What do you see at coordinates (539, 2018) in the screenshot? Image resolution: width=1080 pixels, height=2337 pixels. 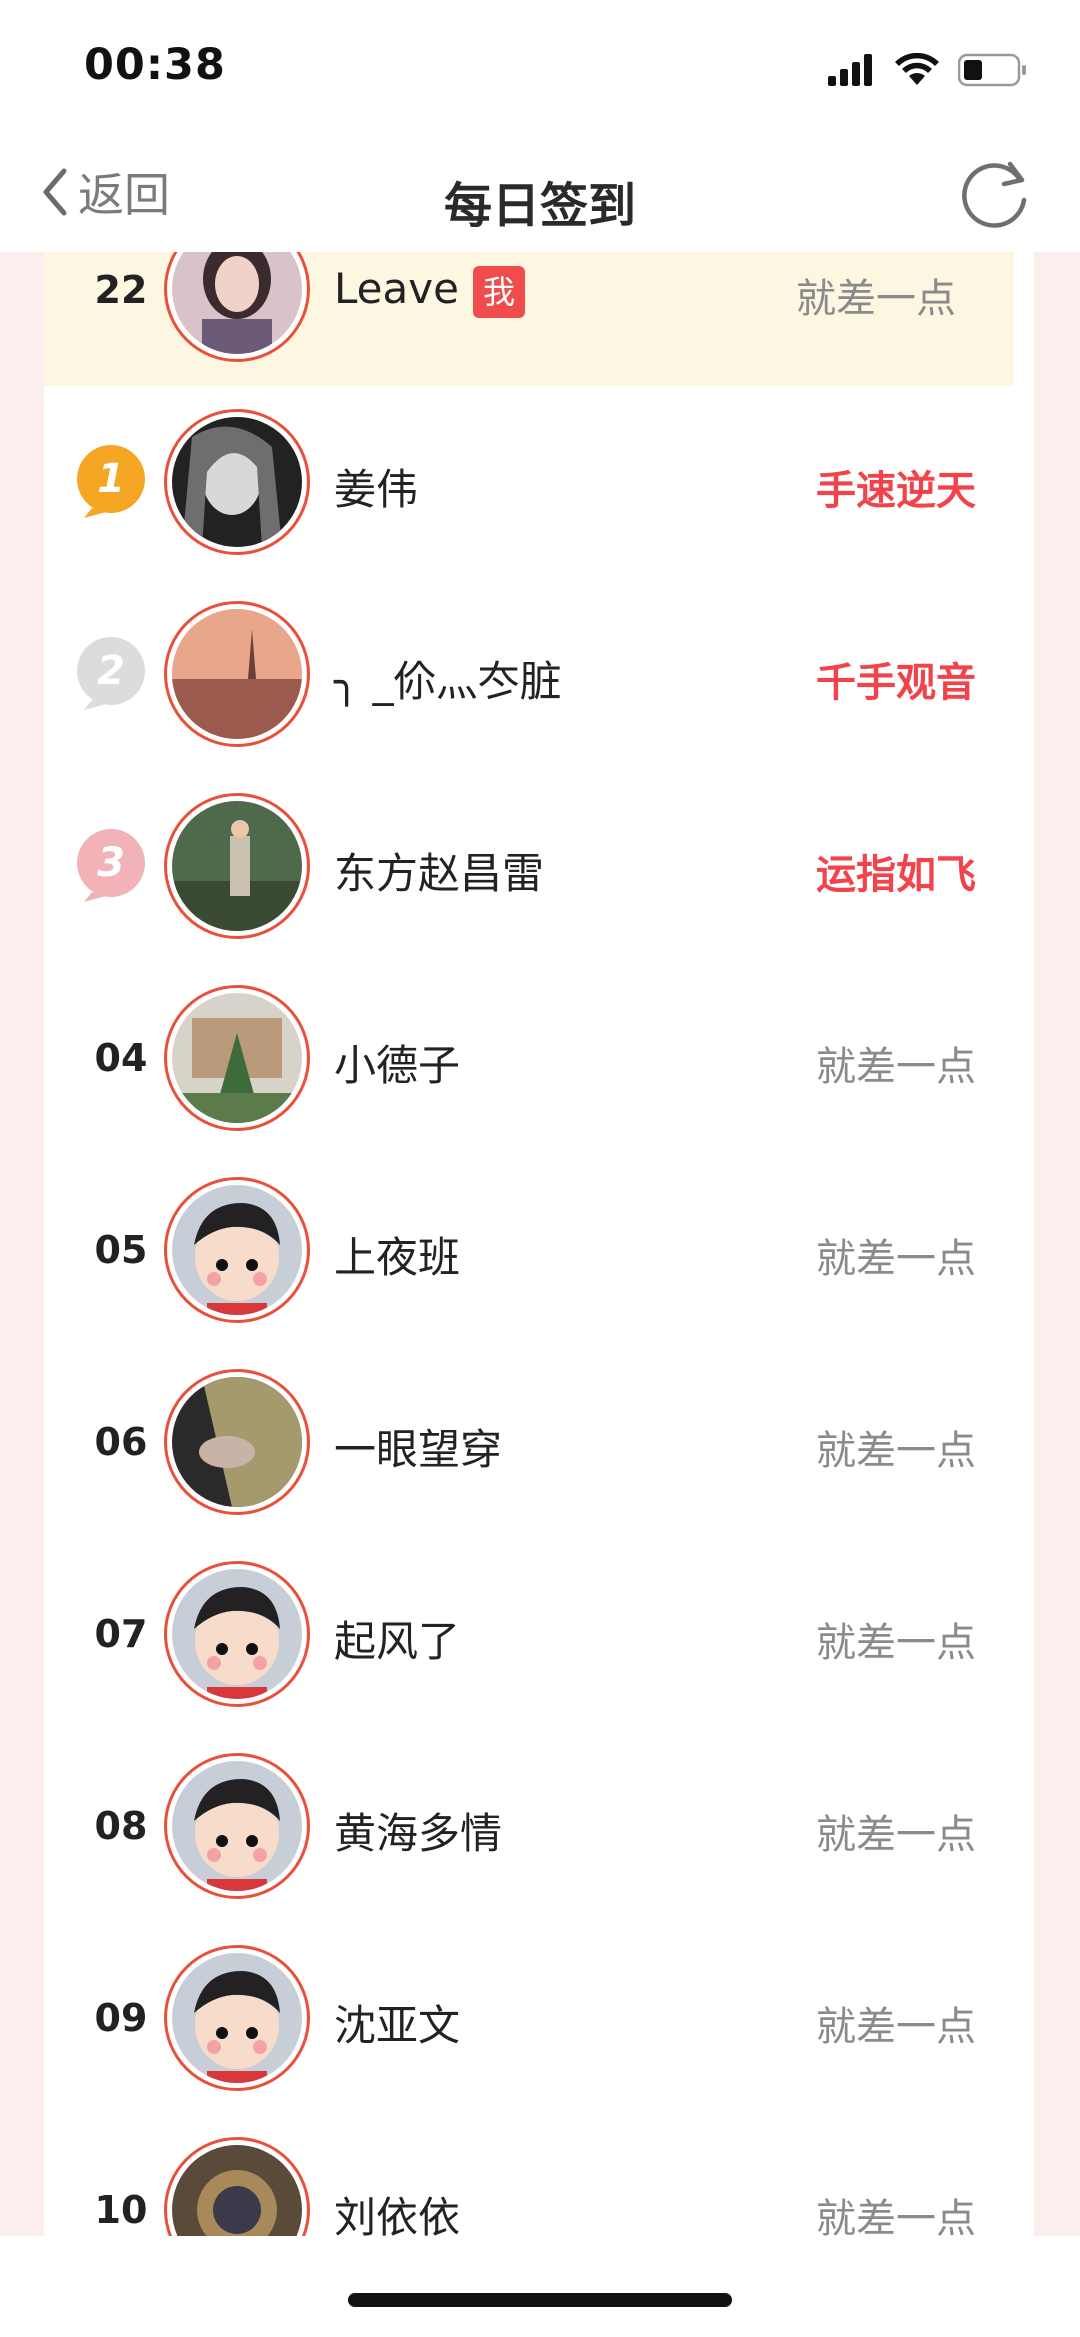 I see `ranking-row: 09 沈亚文 就差一点` at bounding box center [539, 2018].